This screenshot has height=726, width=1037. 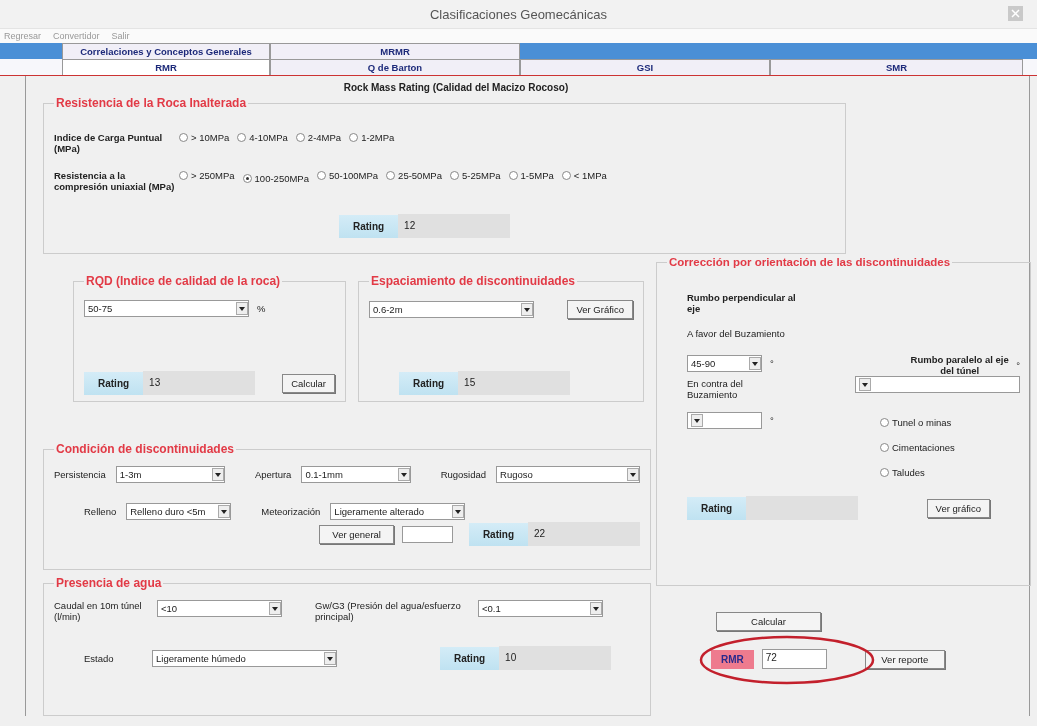 I want to click on view-report-button: Ver reporte, so click(x=904, y=659).